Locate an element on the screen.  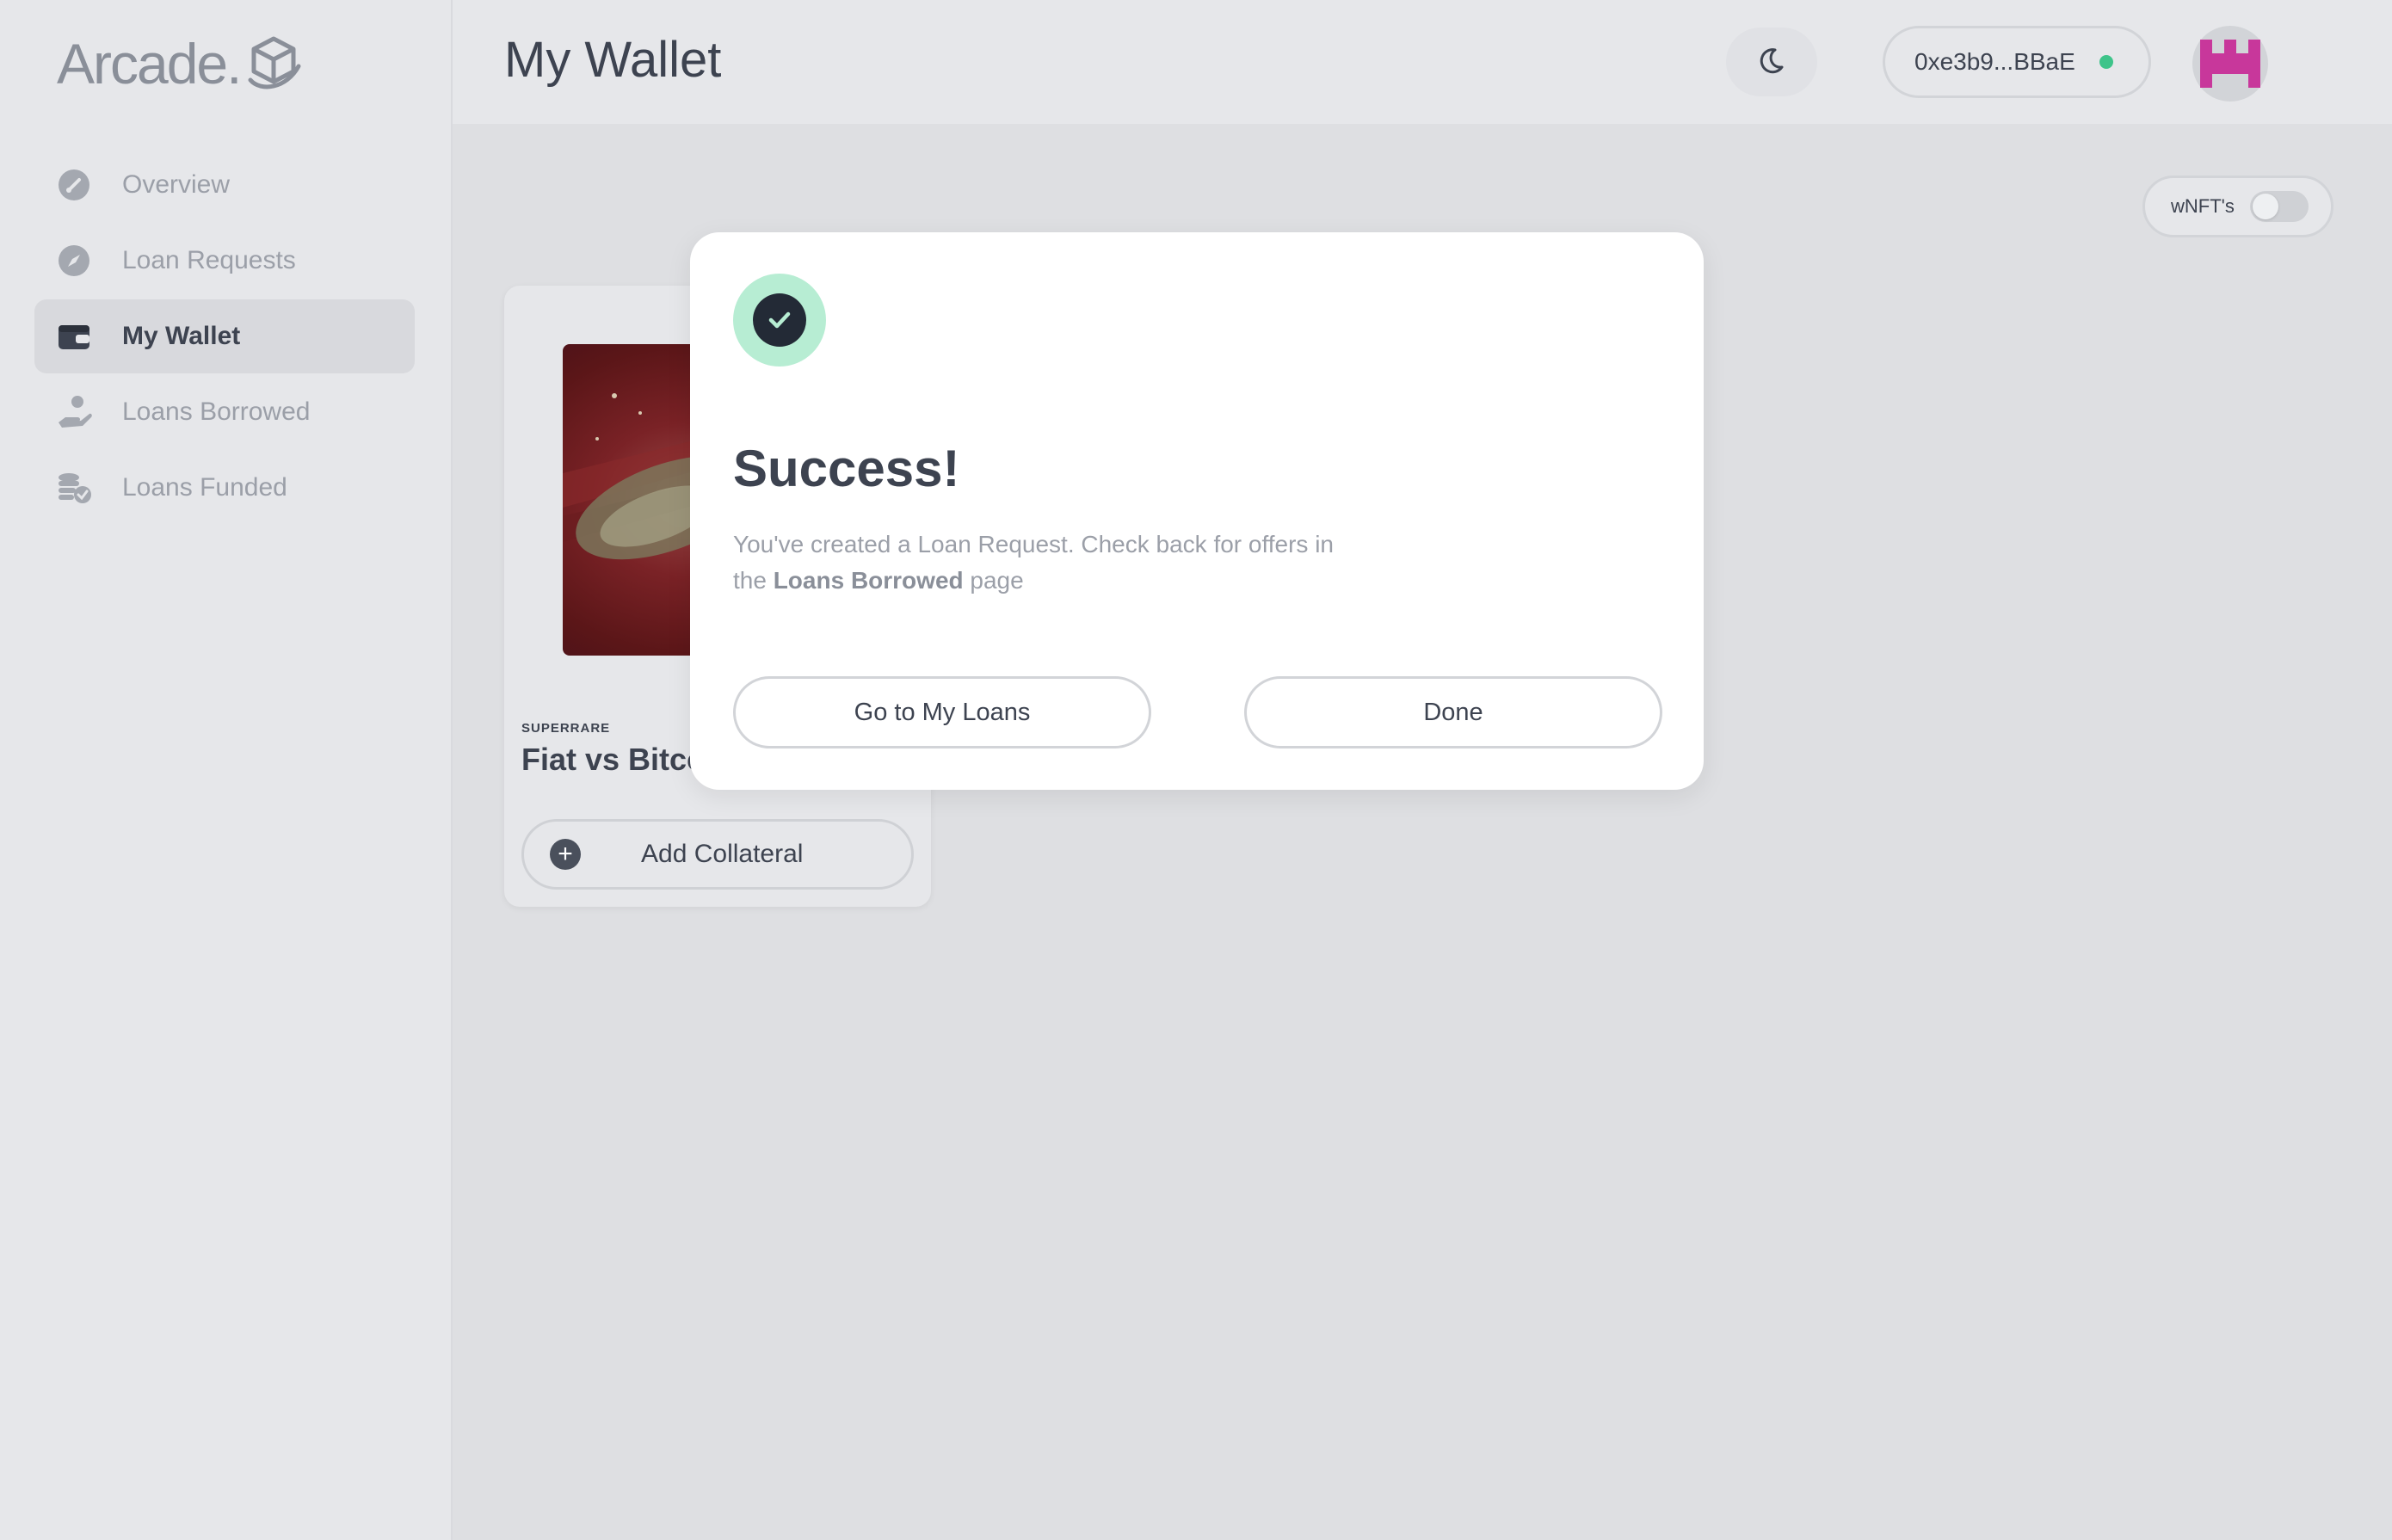
sidebar-item-my-wallet: My Wallet is located at coordinates (225, 336).